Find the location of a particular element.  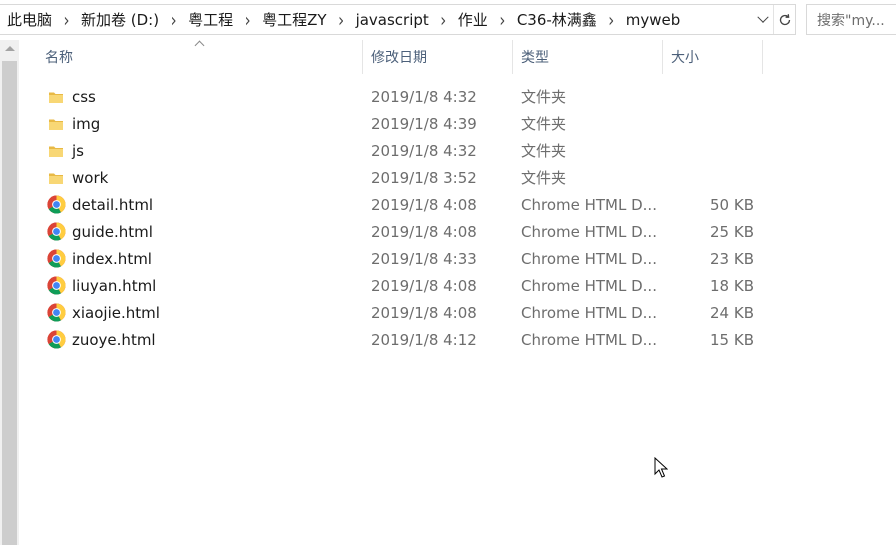

file-size: 15 KB is located at coordinates (732, 339).